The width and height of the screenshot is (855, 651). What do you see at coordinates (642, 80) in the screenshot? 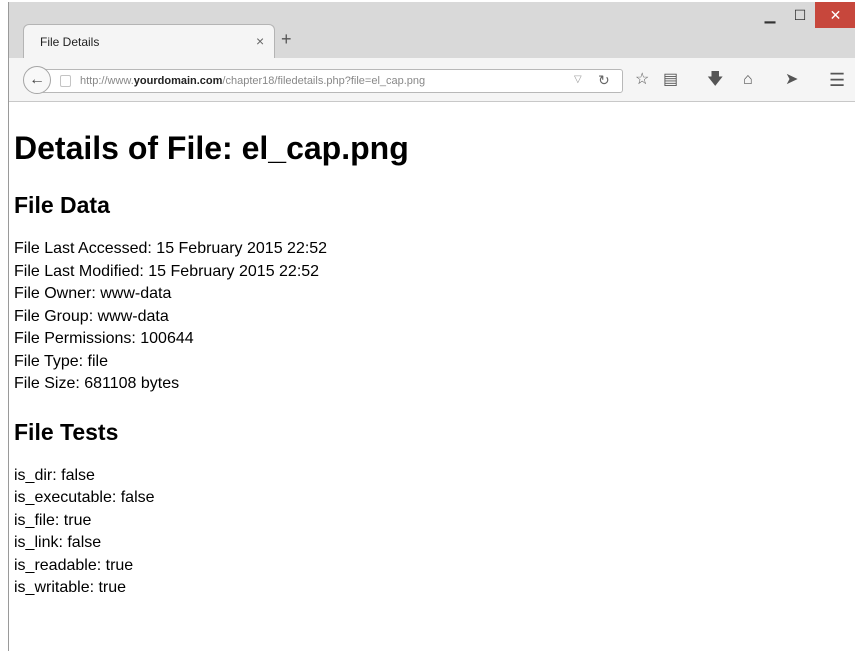
I see `star-icon: ☆` at bounding box center [642, 80].